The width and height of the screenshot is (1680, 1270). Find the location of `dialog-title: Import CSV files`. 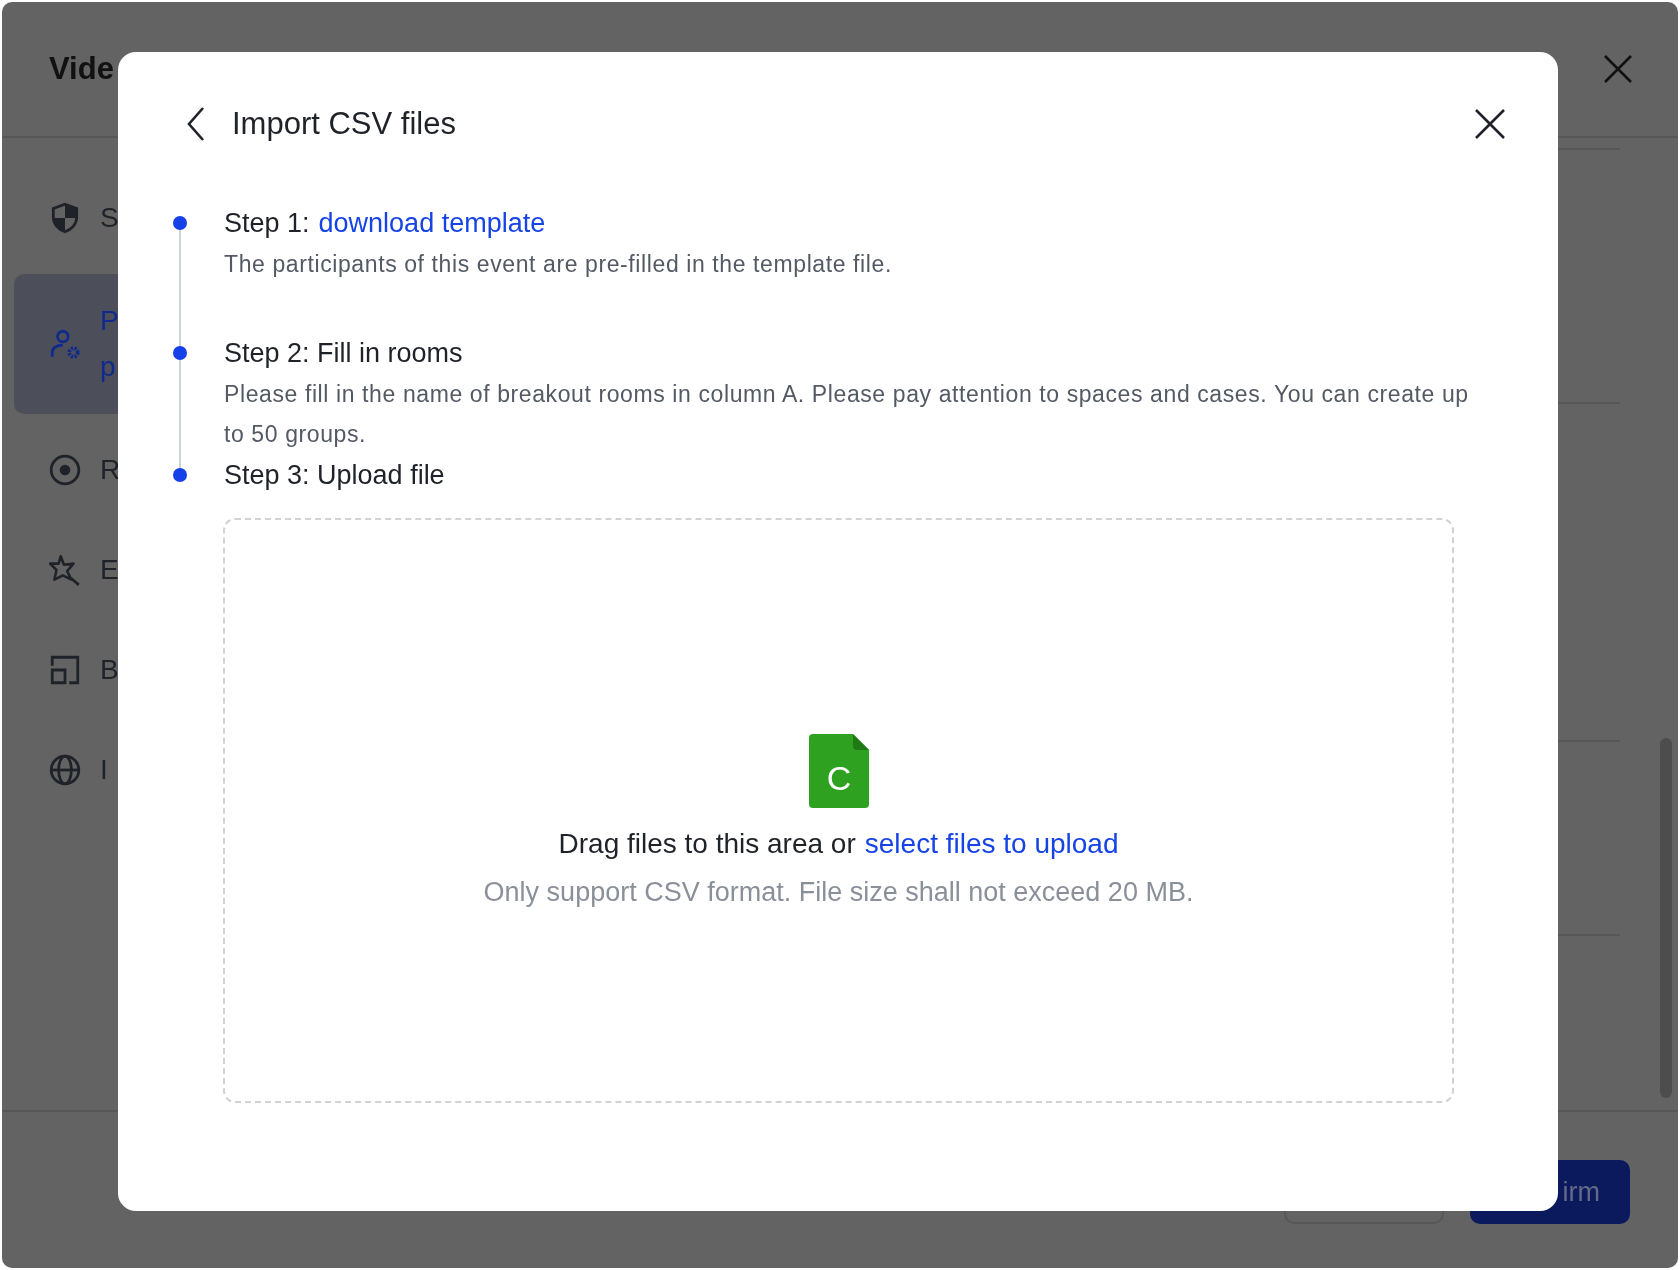

dialog-title: Import CSV files is located at coordinates (344, 124).